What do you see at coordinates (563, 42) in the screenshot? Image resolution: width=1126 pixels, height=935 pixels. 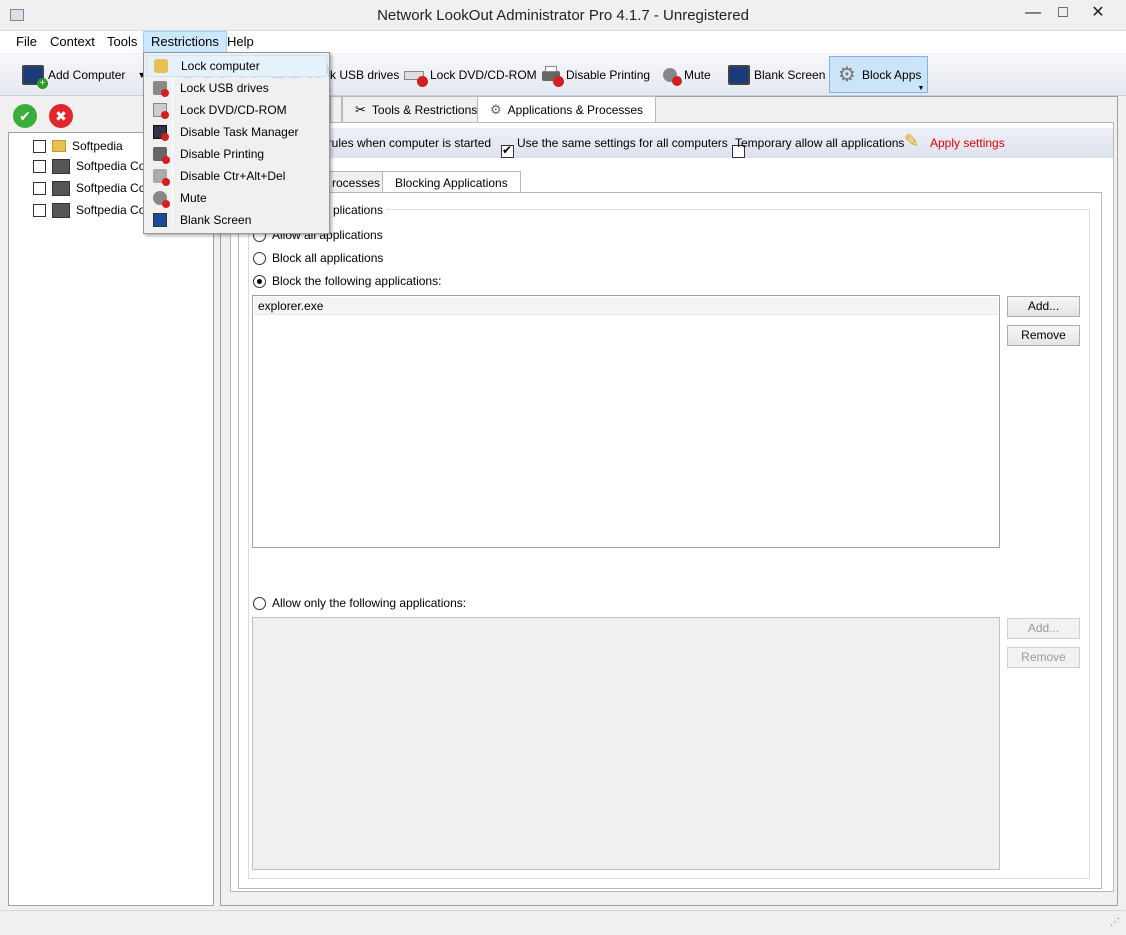 I see `menu-bar: File Context Tools Restrictions Help` at bounding box center [563, 42].